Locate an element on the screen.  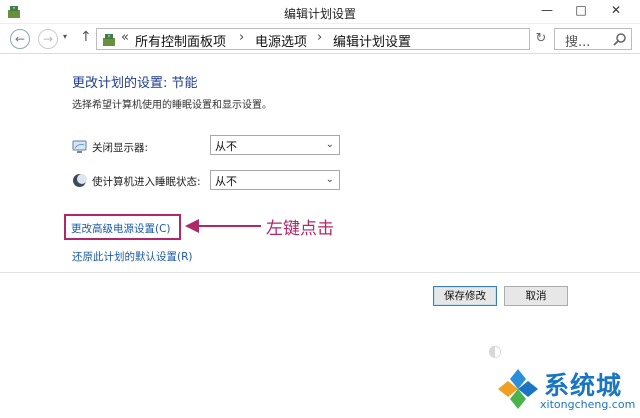
monitor-icon is located at coordinates (79, 146).